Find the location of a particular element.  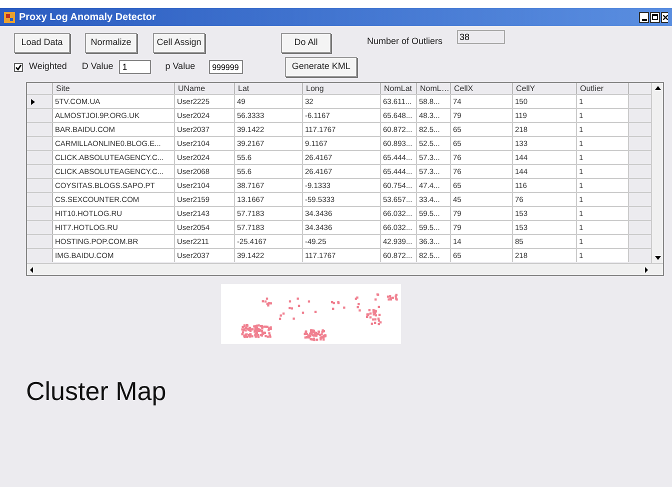

close-icon is located at coordinates (665, 17).